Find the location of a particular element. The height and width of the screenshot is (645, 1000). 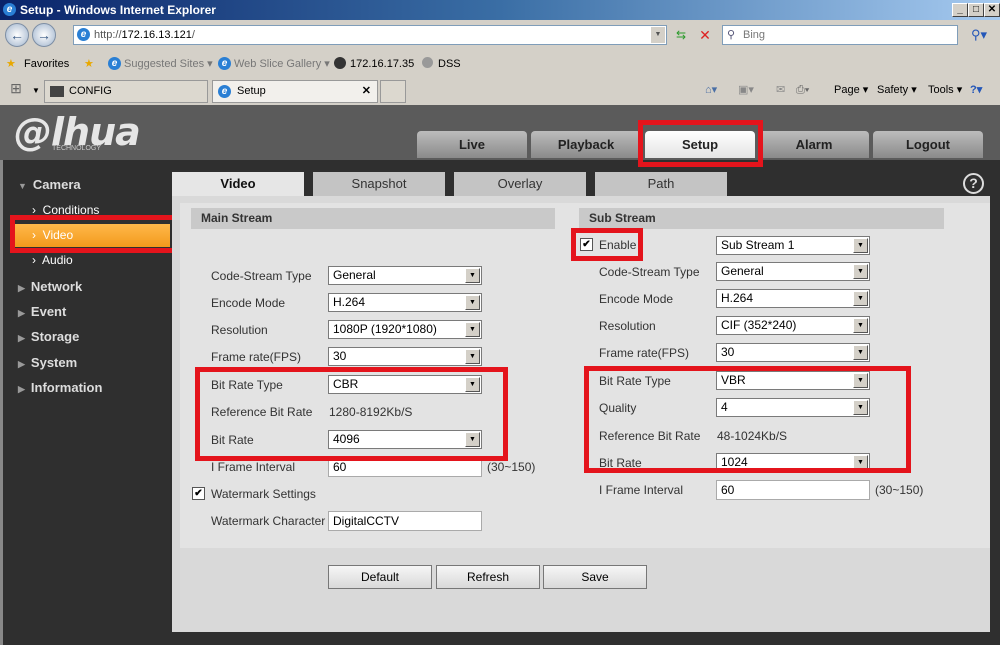

sidebar-camera: ▼ Camera is located at coordinates (49, 184).